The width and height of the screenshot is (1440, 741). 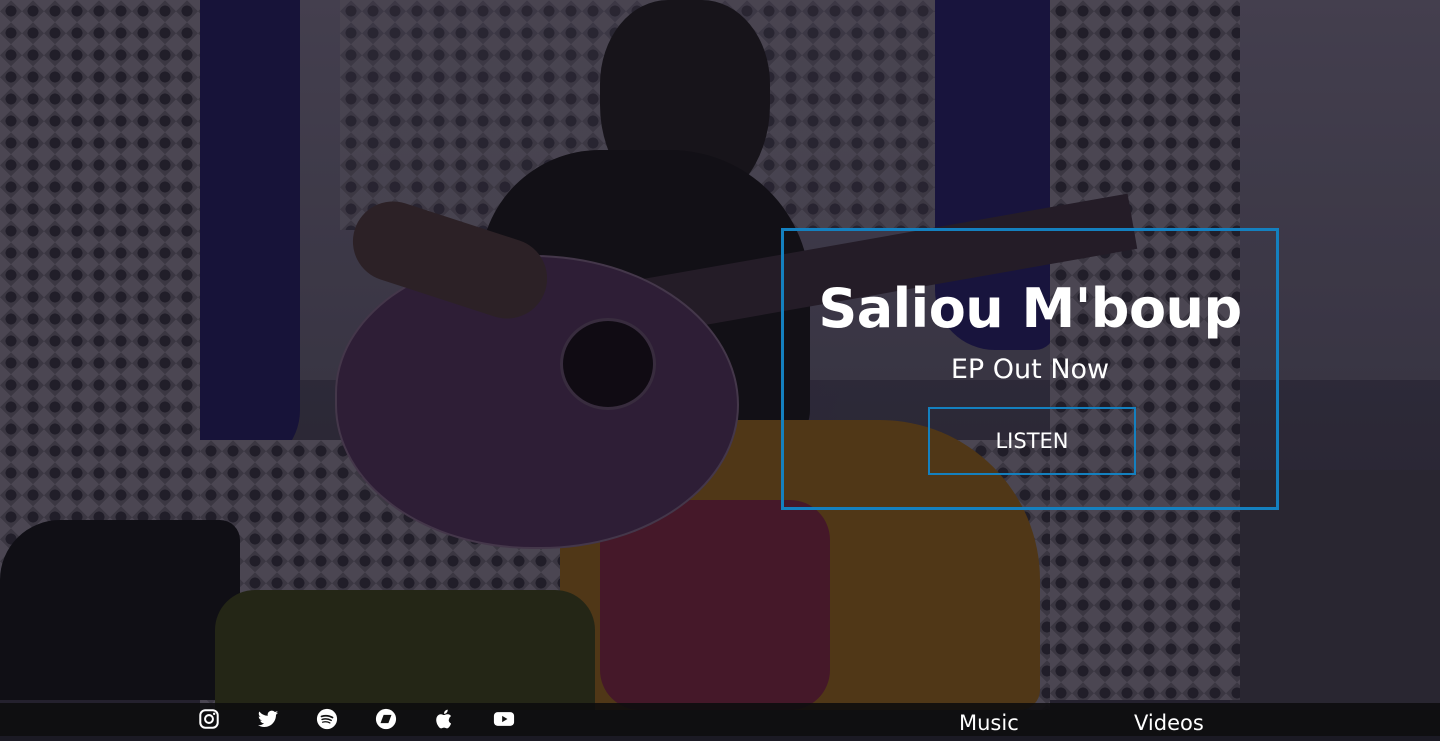 I want to click on twitter-link, so click(x=268, y=719).